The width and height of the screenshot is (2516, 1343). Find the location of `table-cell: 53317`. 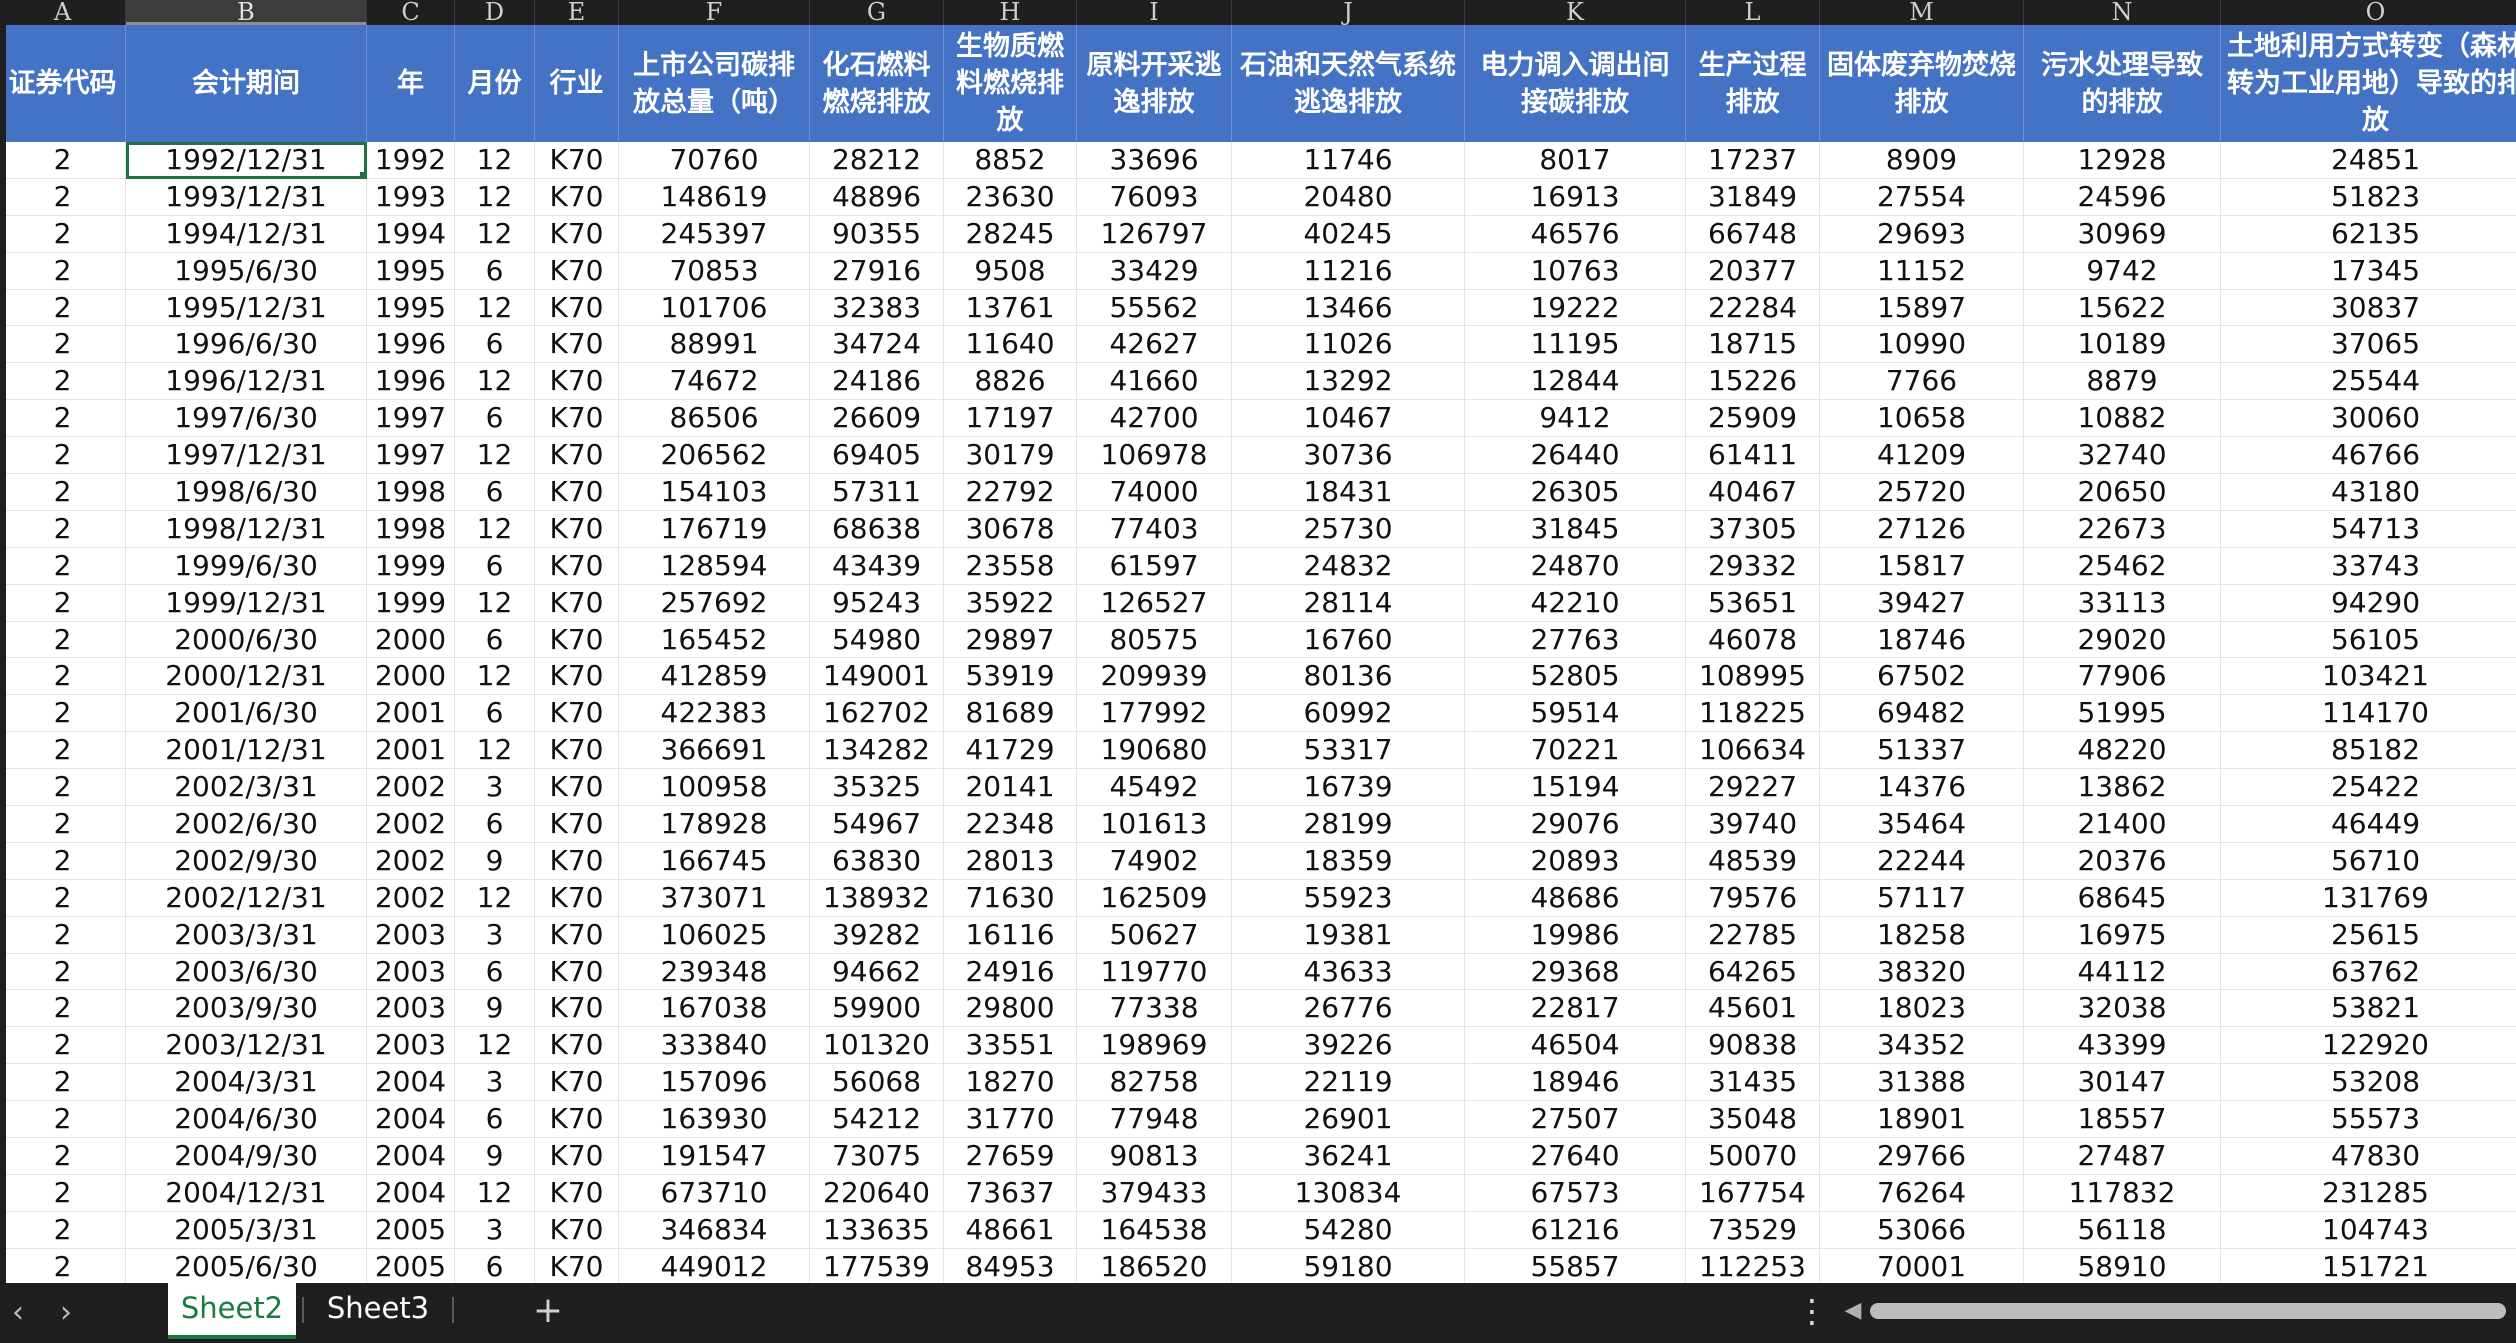

table-cell: 53317 is located at coordinates (1348, 751).